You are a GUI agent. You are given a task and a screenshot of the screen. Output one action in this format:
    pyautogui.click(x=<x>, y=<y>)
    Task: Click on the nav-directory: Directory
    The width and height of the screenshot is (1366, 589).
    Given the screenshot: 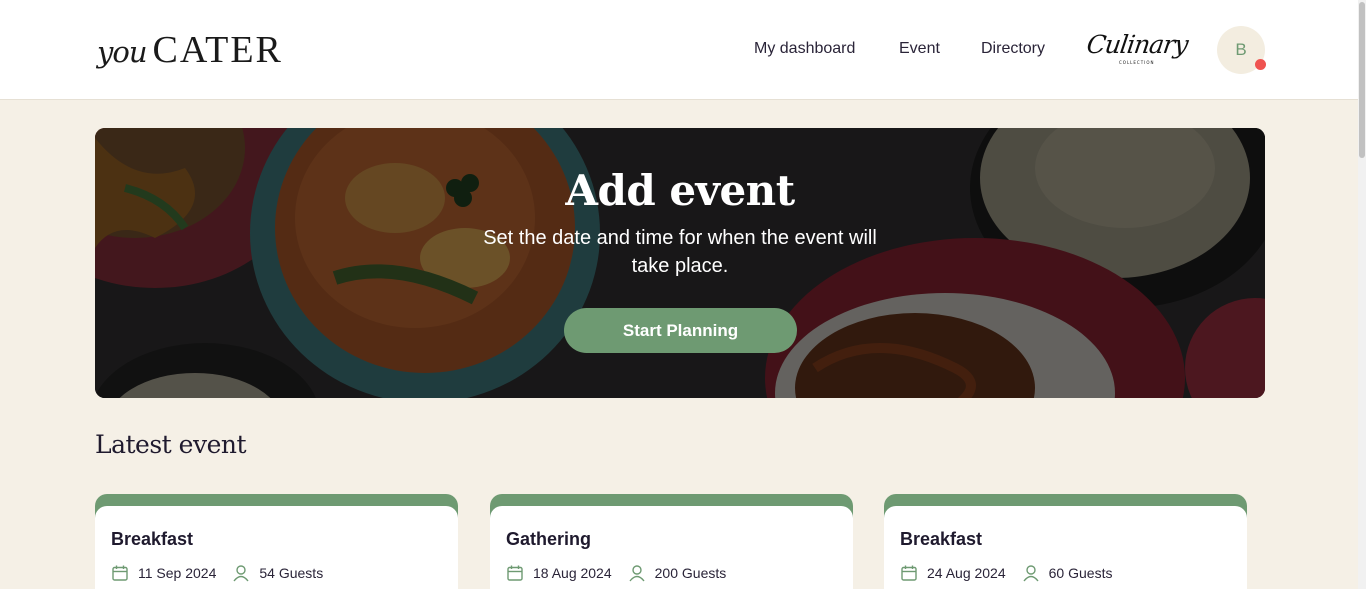 What is the action you would take?
    pyautogui.click(x=1013, y=49)
    